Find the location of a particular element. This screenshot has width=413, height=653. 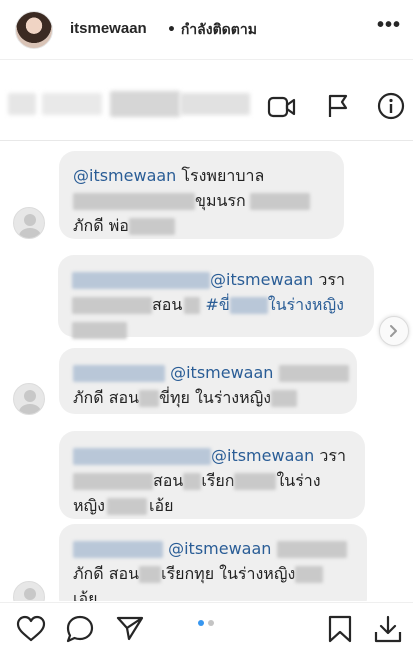

share-icon is located at coordinates (130, 628).